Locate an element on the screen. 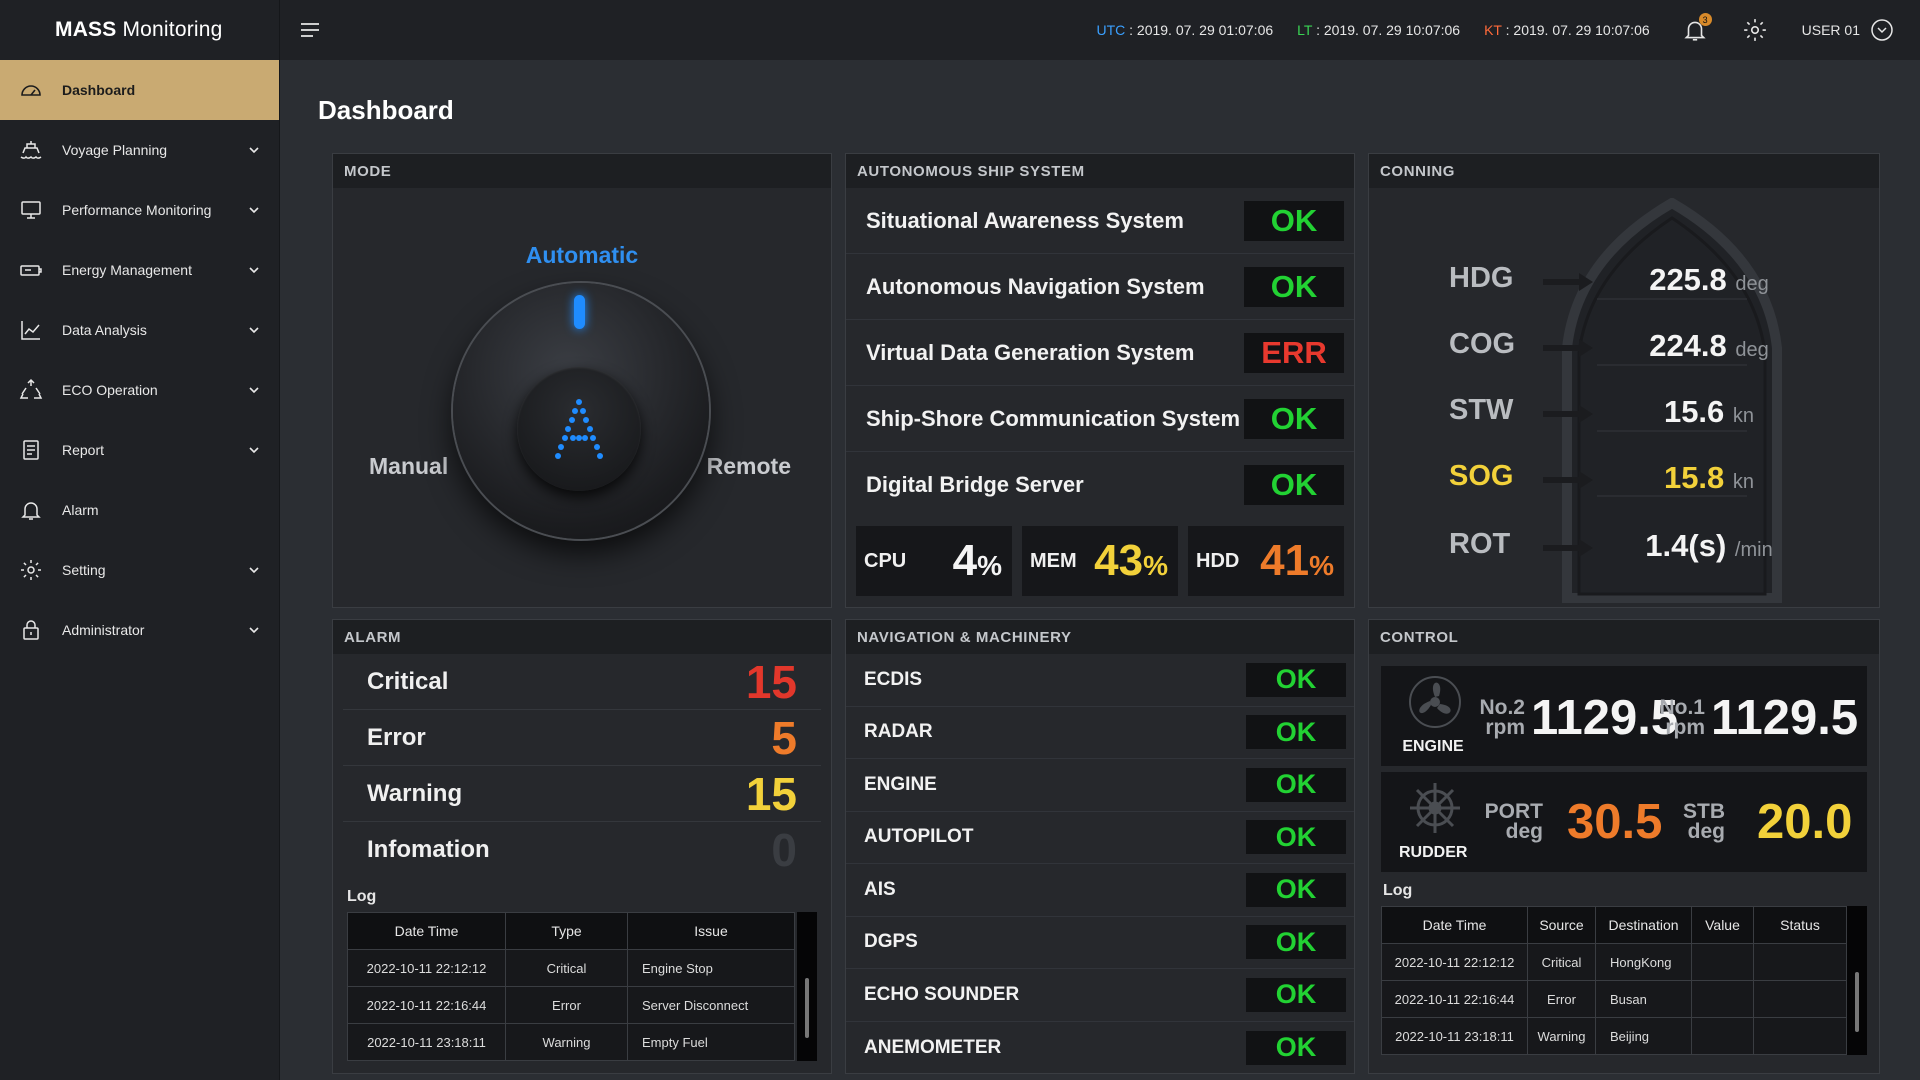 The height and width of the screenshot is (1080, 1920). alarm-count: 15 is located at coordinates (771, 681).